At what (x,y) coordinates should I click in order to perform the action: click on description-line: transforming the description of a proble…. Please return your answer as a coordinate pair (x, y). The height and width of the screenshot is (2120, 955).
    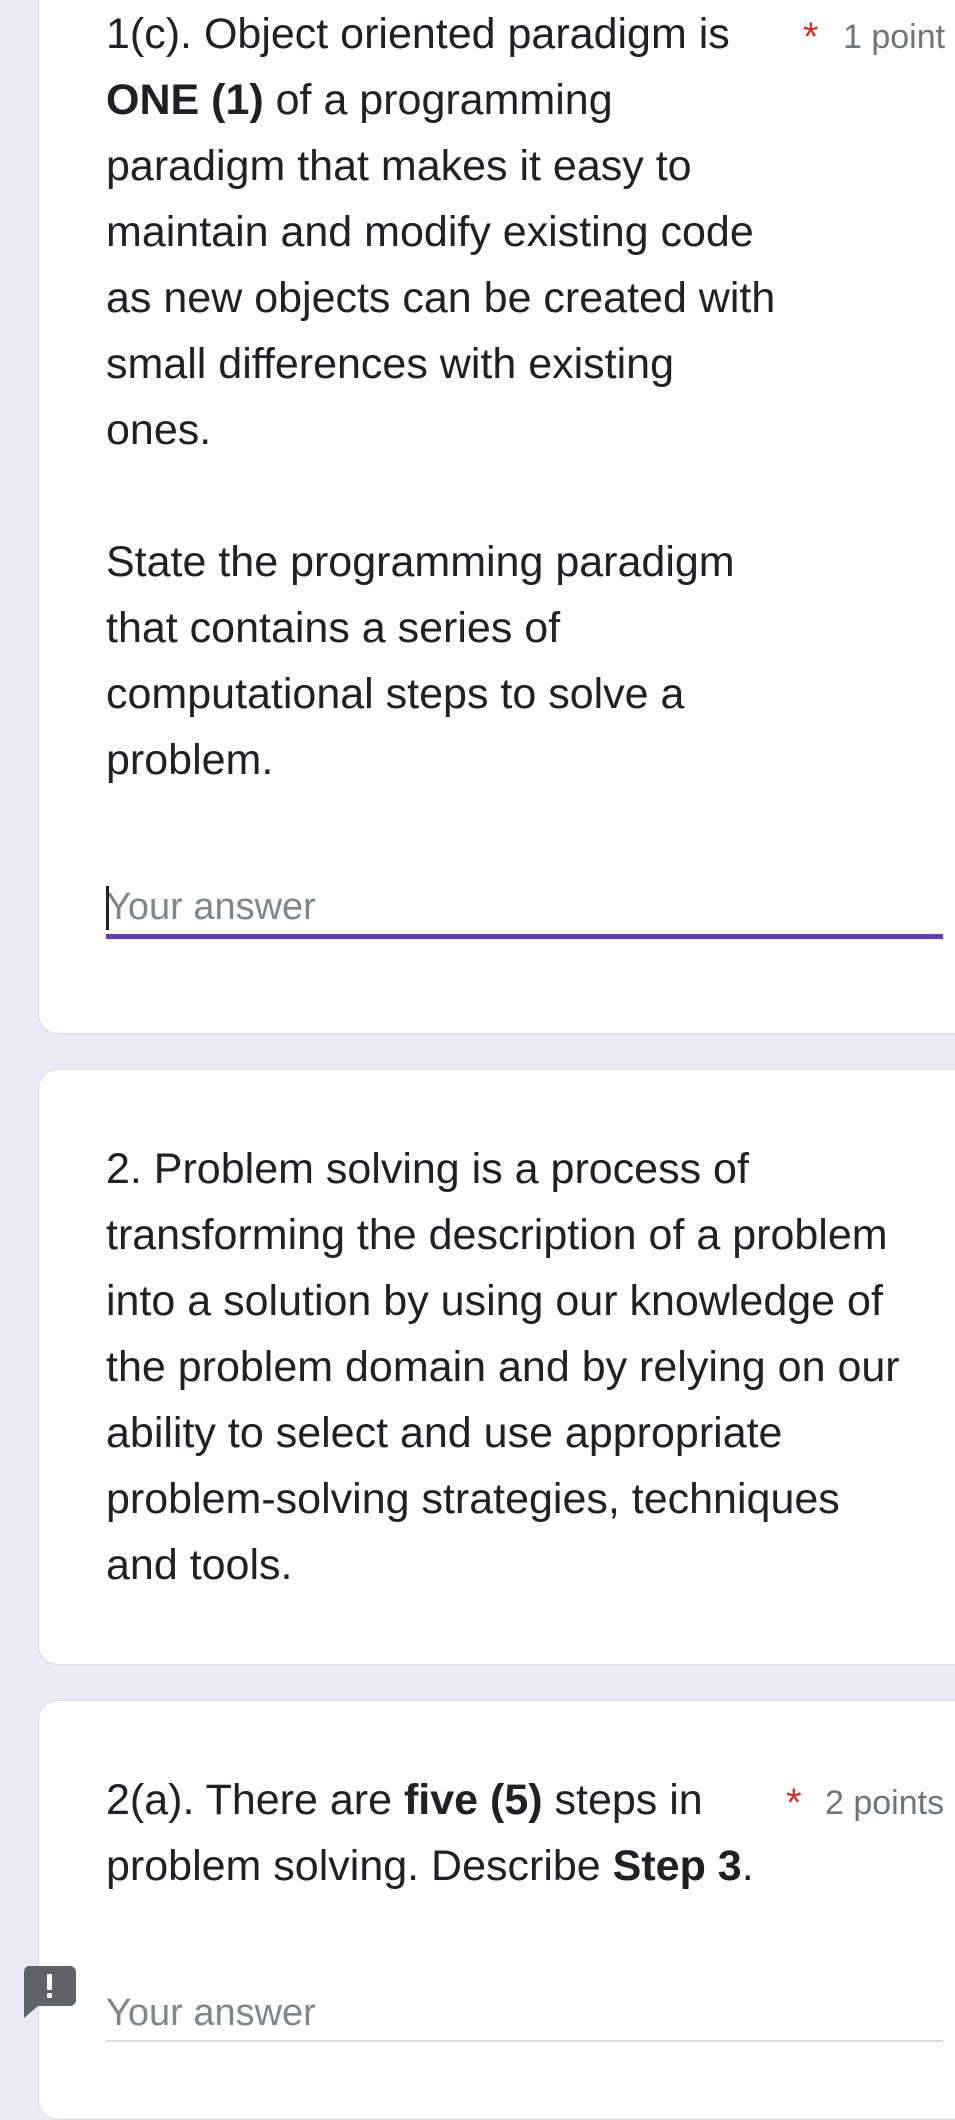
    Looking at the image, I should click on (497, 1235).